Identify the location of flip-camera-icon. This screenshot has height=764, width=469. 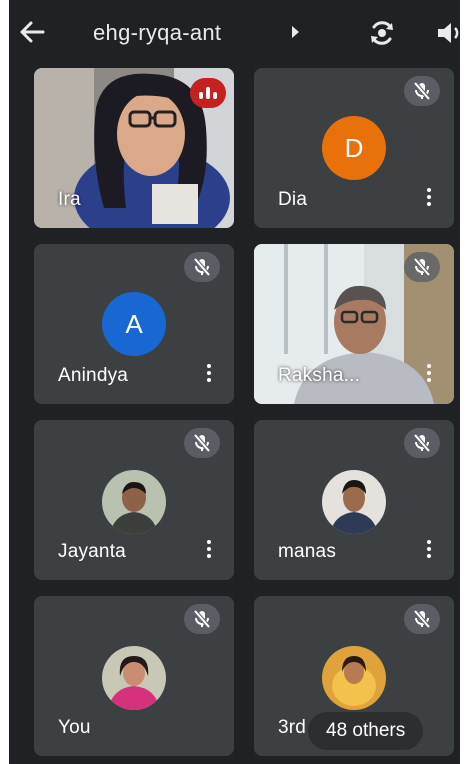
(382, 33).